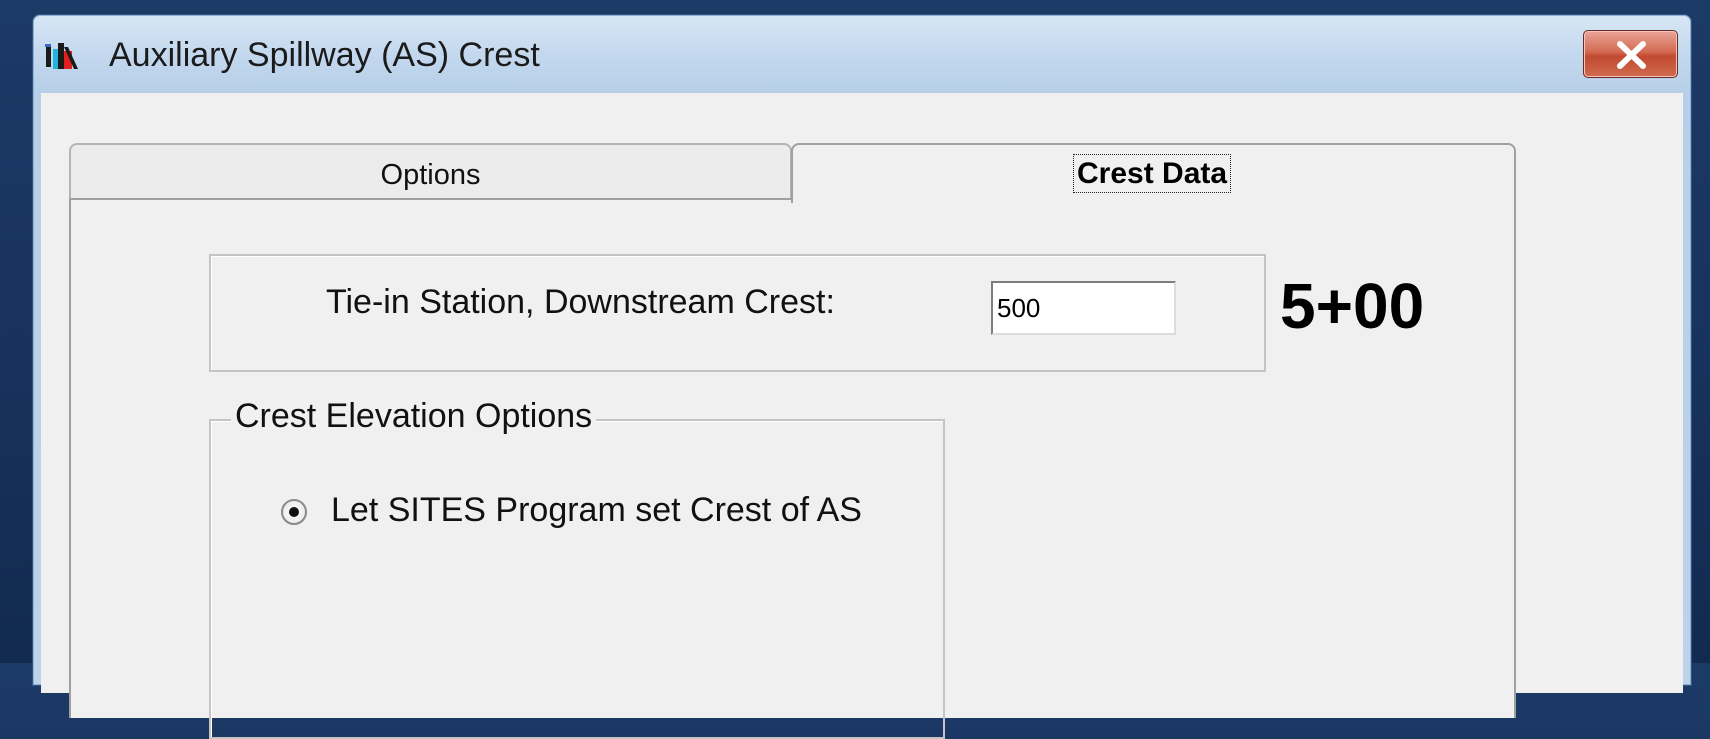 The height and width of the screenshot is (739, 1710). Describe the element at coordinates (324, 55) in the screenshot. I see `window-title: Auxiliary Spillway (AS) Crest` at that location.